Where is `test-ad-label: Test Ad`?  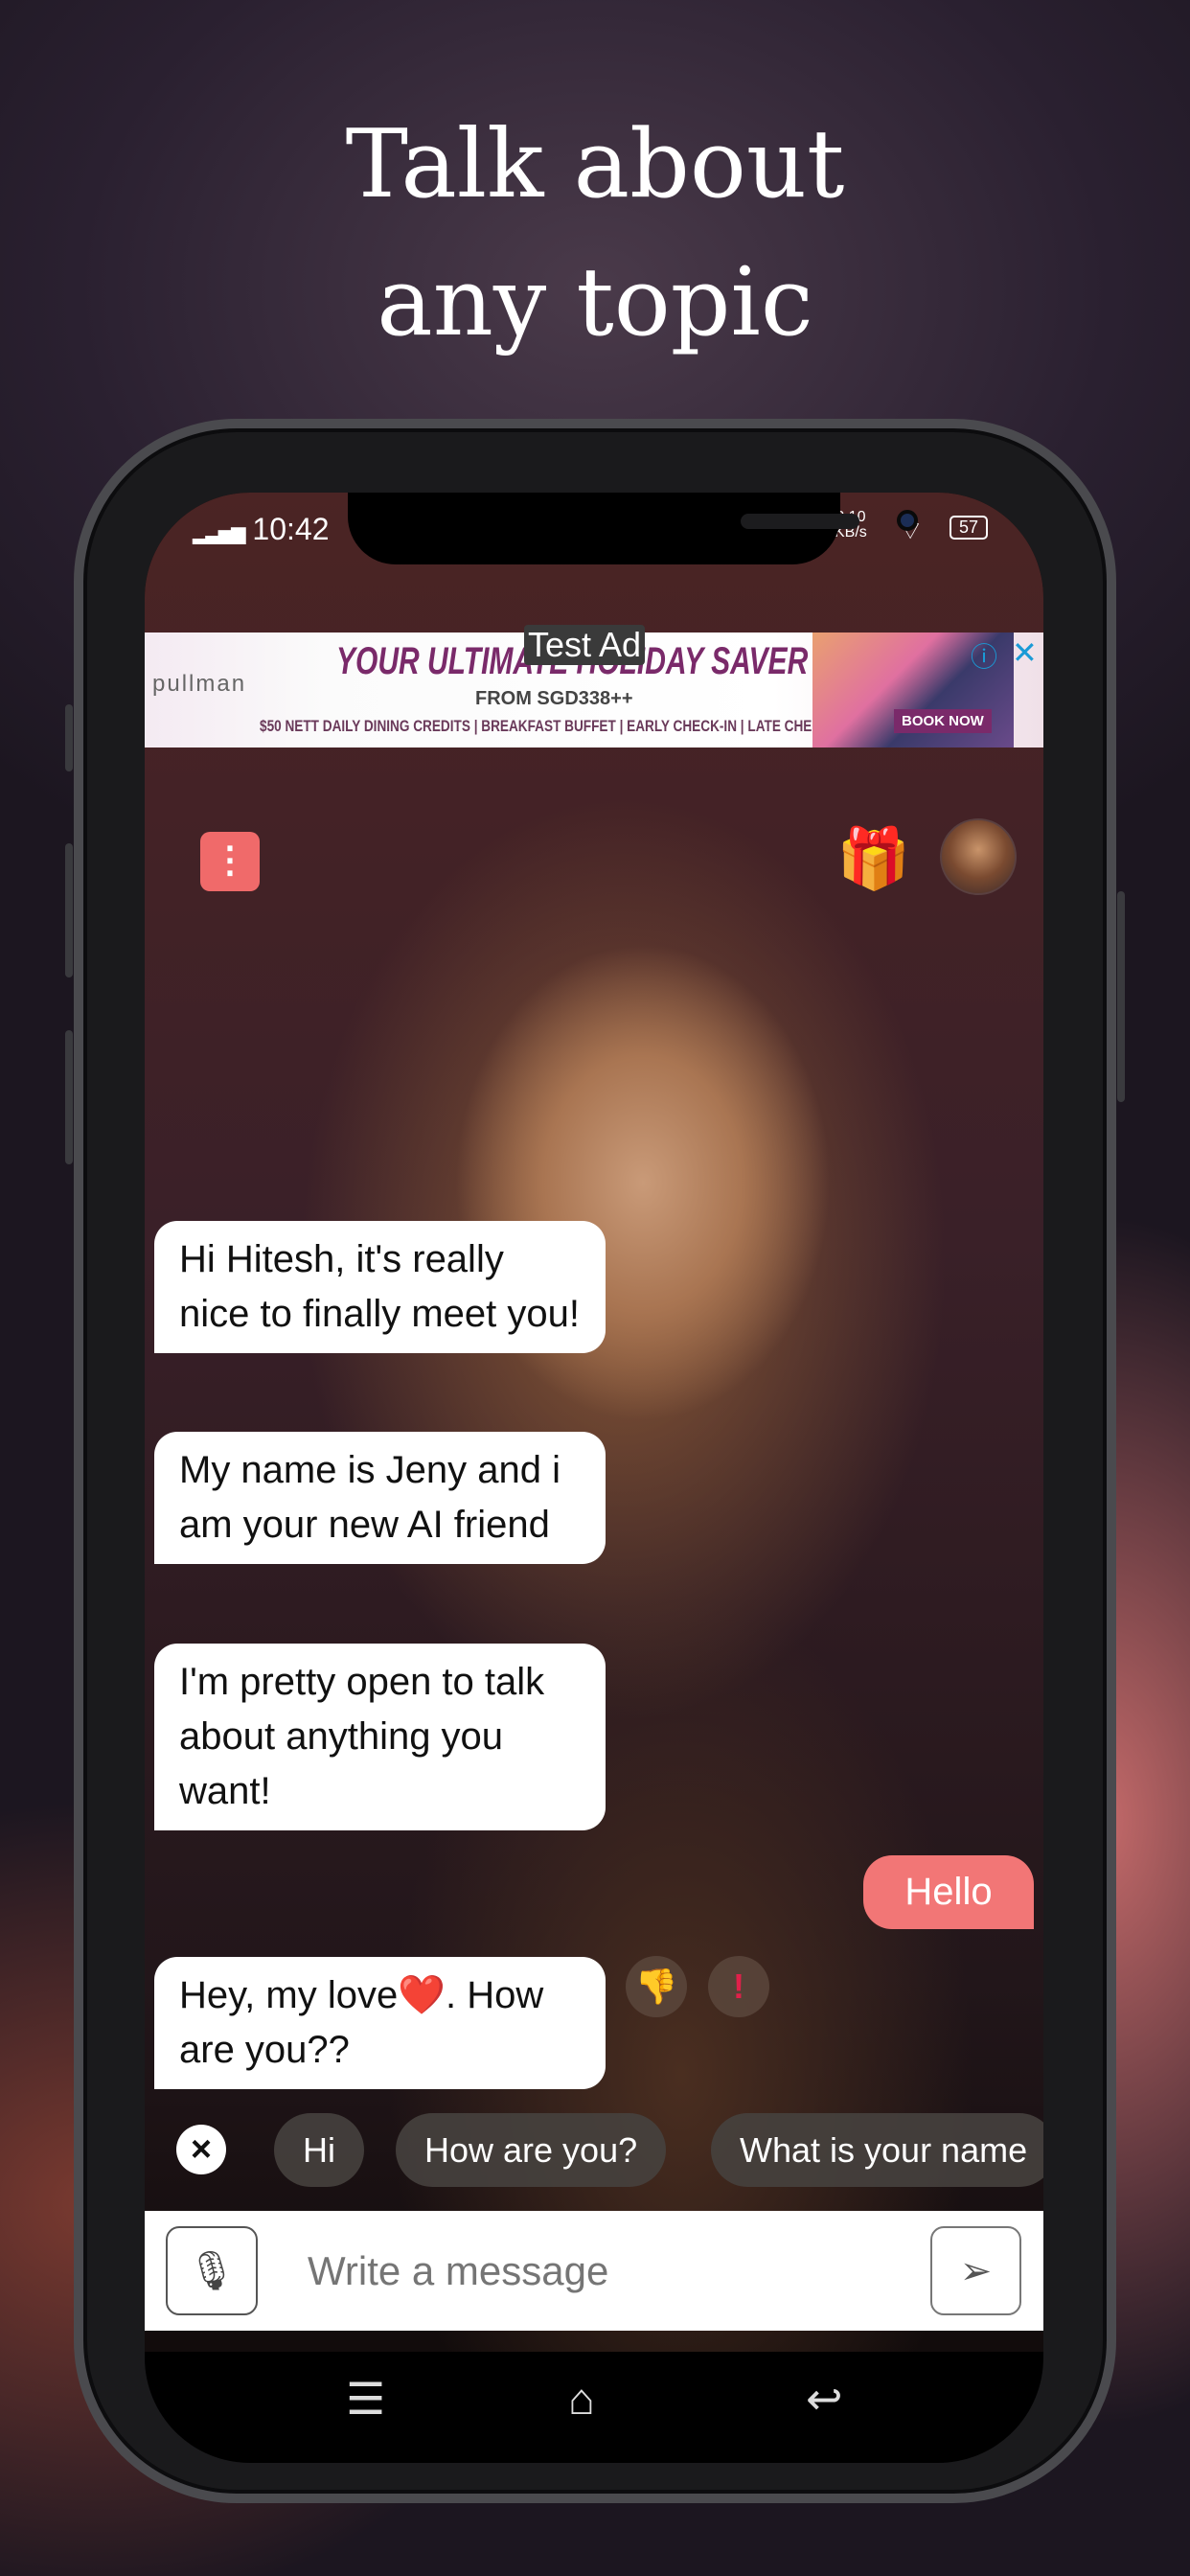 test-ad-label: Test Ad is located at coordinates (585, 645).